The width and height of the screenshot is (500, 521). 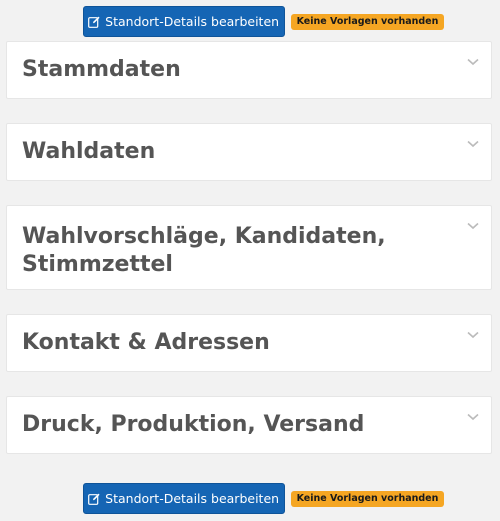 What do you see at coordinates (249, 70) in the screenshot?
I see `section-panel-stammdaten: Stammdaten` at bounding box center [249, 70].